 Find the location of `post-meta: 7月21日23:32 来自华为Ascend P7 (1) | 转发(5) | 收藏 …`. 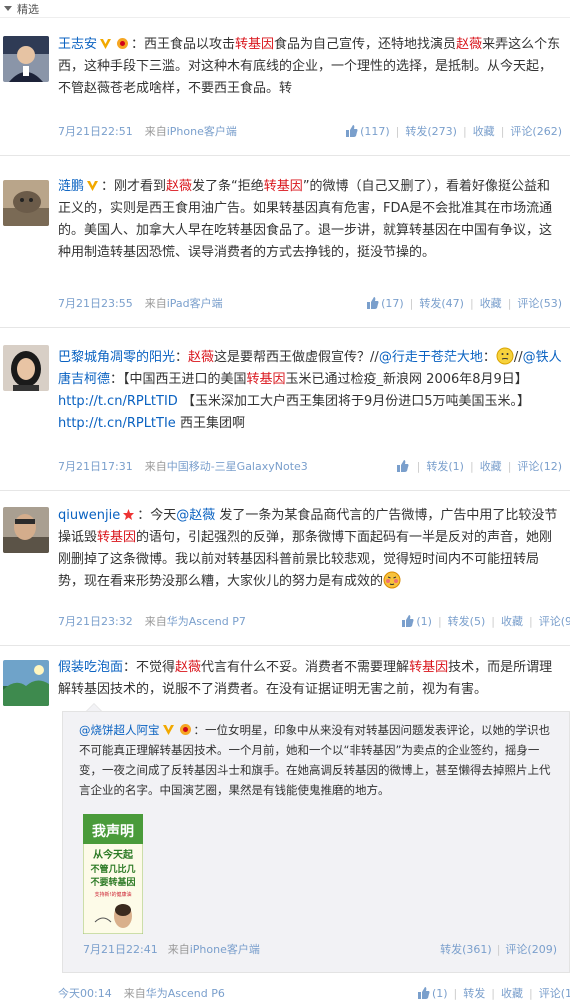

post-meta: 7月21日23:32 来自华为Ascend P7 (1) | 转发(5) | 收藏 … is located at coordinates (314, 621).